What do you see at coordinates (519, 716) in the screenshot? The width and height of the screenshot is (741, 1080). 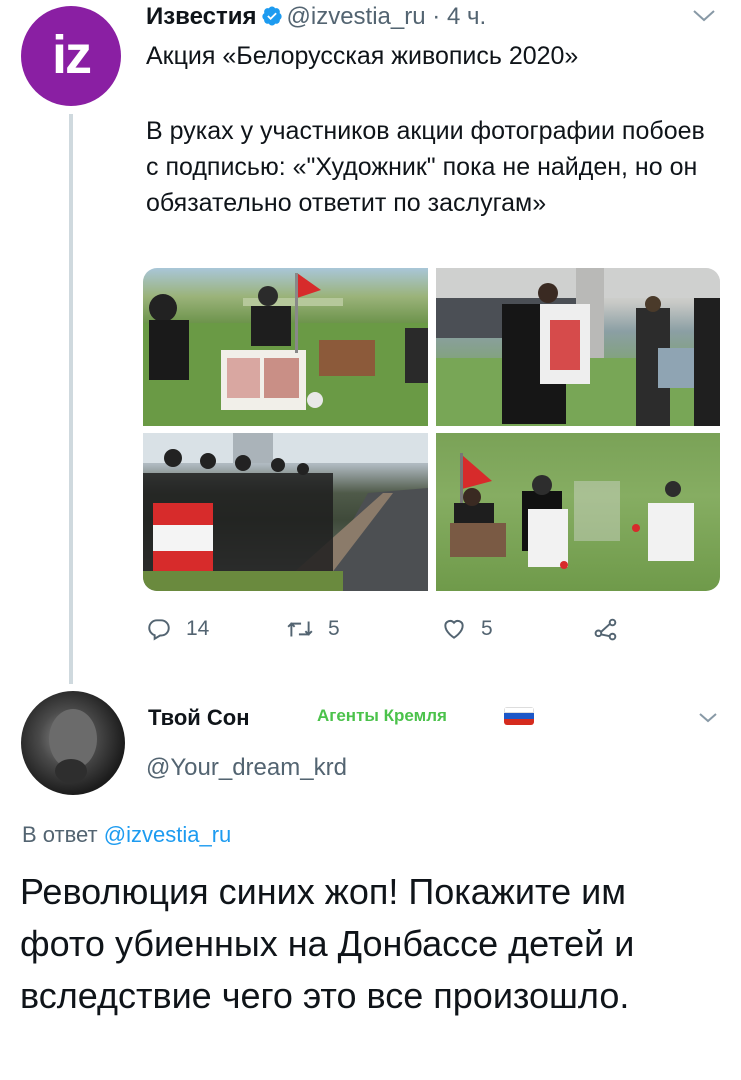 I see `russia-flag-icon` at bounding box center [519, 716].